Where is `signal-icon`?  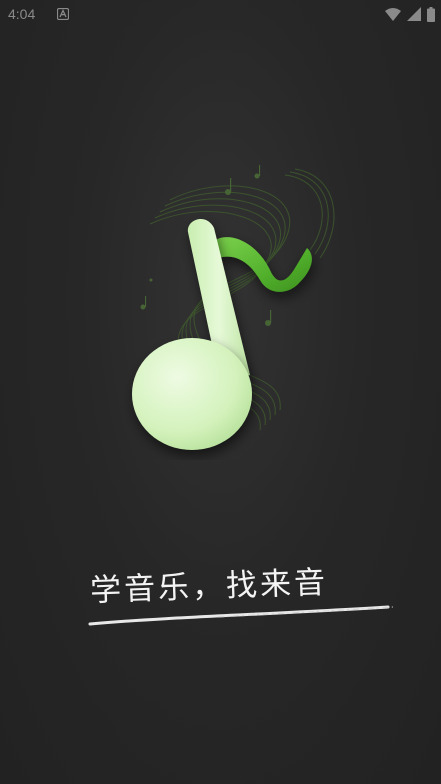 signal-icon is located at coordinates (414, 14).